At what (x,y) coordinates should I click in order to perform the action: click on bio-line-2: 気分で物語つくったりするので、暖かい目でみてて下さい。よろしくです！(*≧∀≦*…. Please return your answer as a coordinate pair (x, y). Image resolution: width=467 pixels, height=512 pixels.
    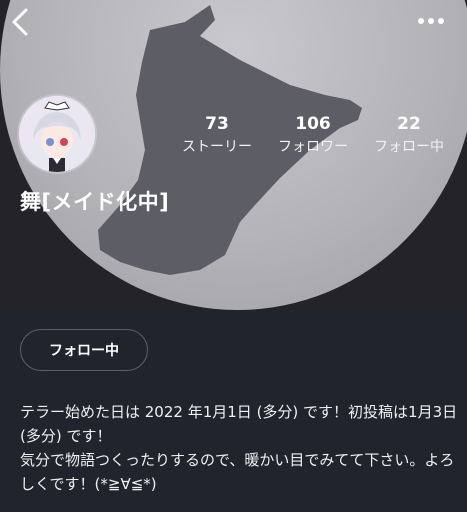
    Looking at the image, I should click on (237, 472).